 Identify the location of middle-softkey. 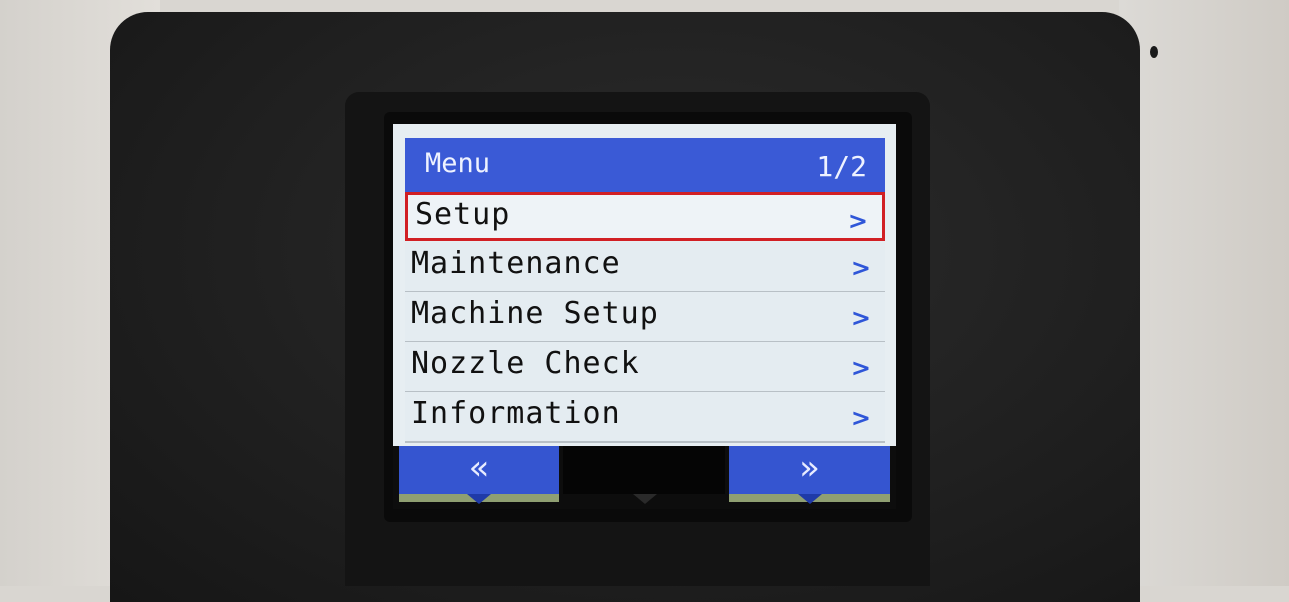
(644, 470).